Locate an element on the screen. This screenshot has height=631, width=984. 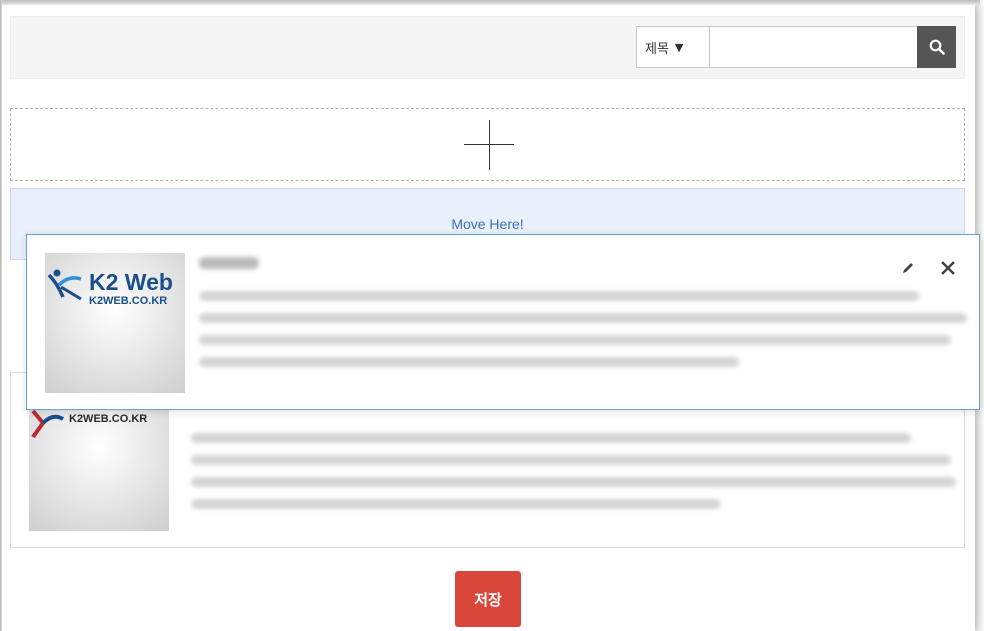
edit-button is located at coordinates (908, 268).